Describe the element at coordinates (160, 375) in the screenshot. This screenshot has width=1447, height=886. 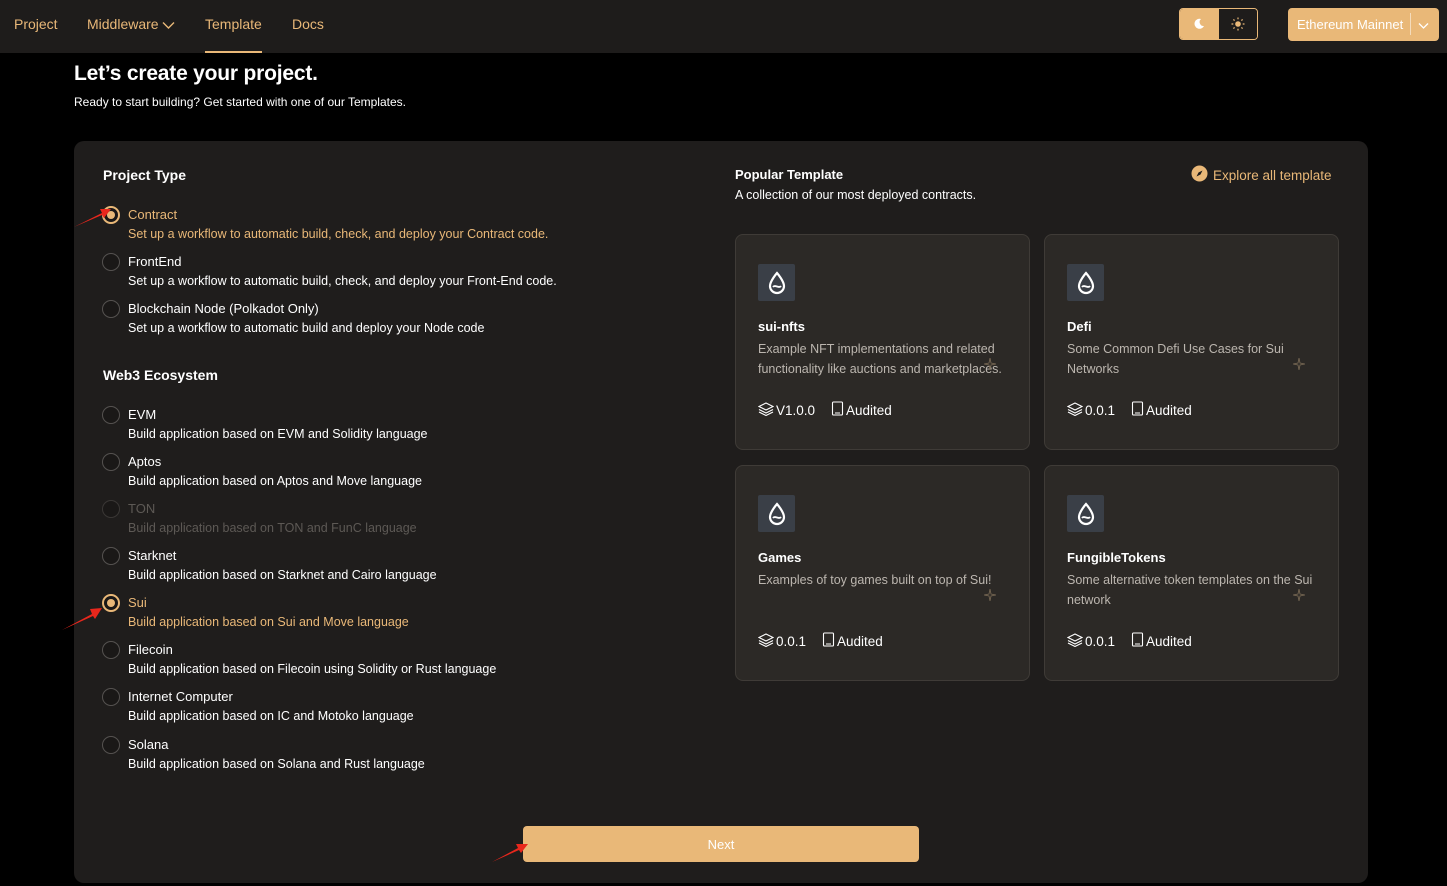
I see `ecosystem-title: Web3 Ecosystem` at that location.